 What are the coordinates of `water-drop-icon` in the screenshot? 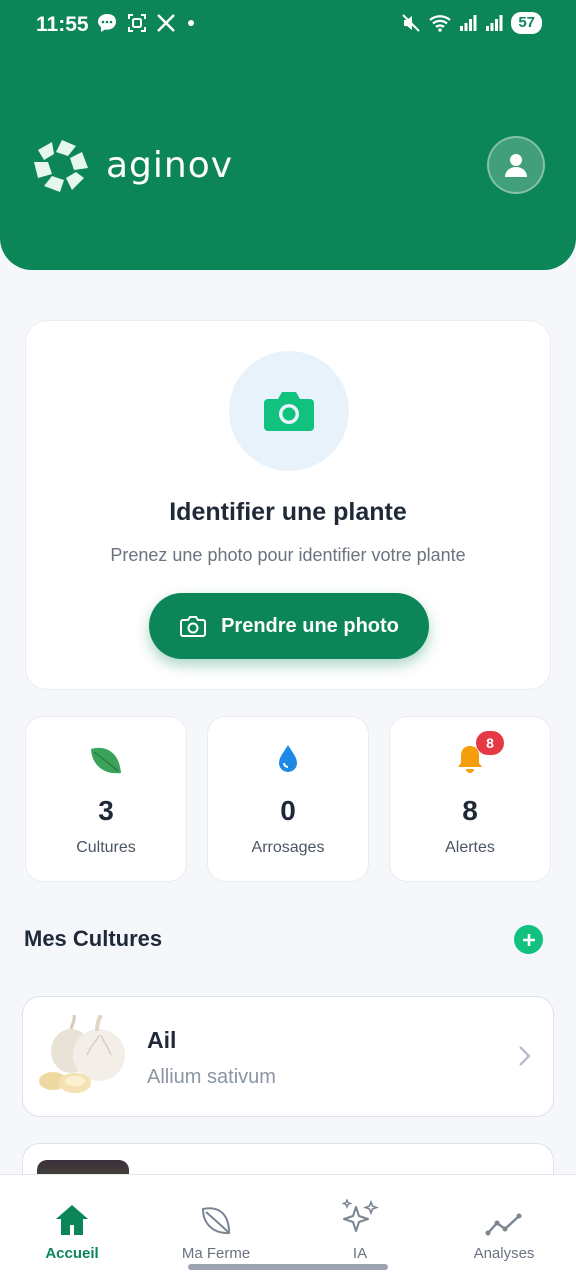 It's located at (288, 758).